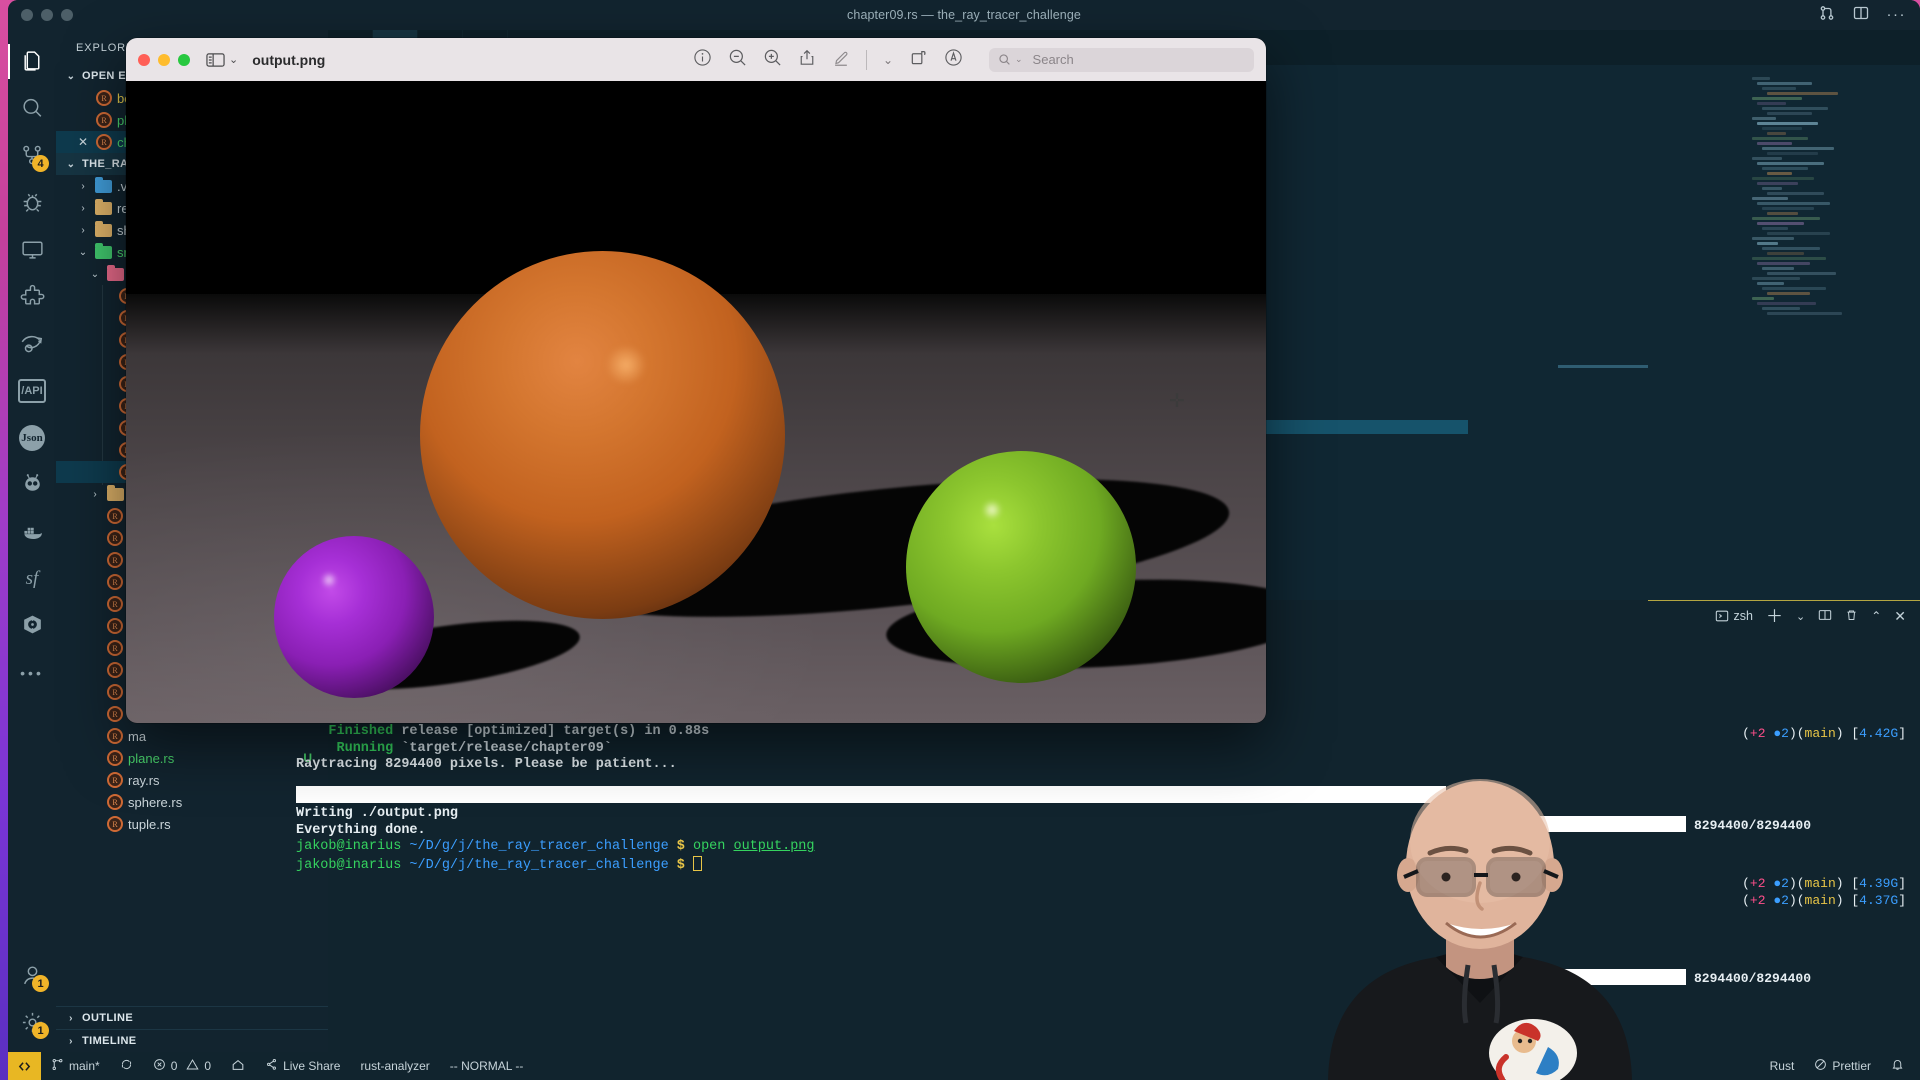 This screenshot has height=1080, width=1920. Describe the element at coordinates (1797, 197) in the screenshot. I see `editor-minimap` at that location.